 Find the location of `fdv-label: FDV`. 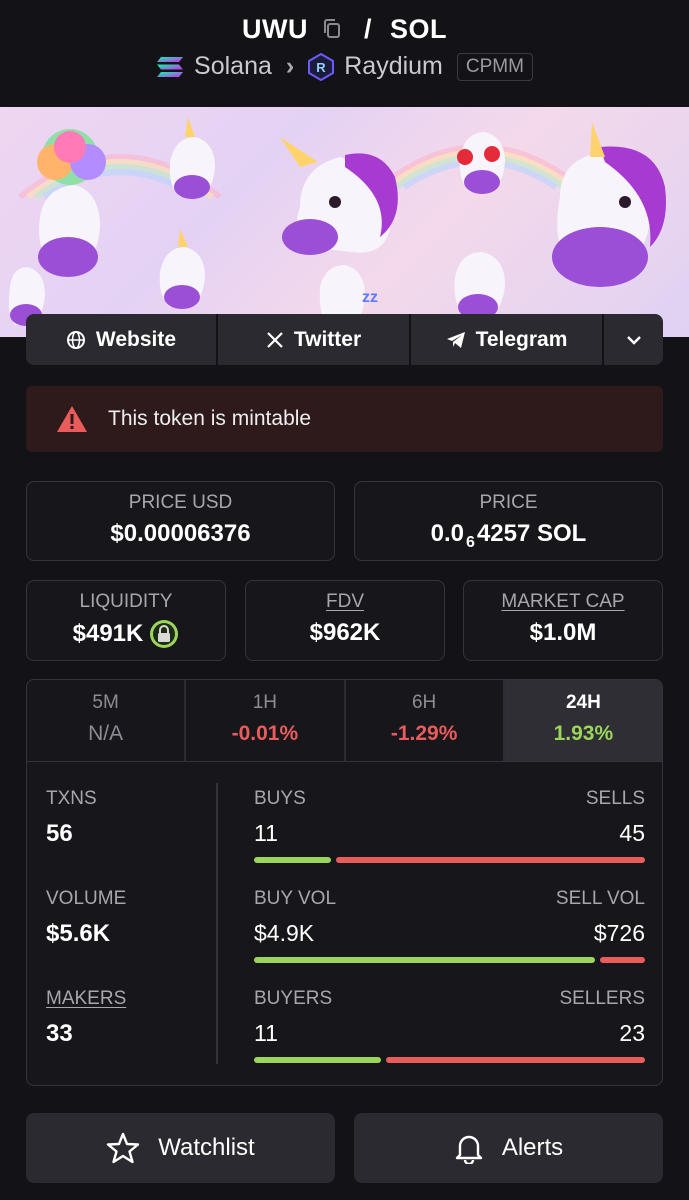

fdv-label: FDV is located at coordinates (345, 602).